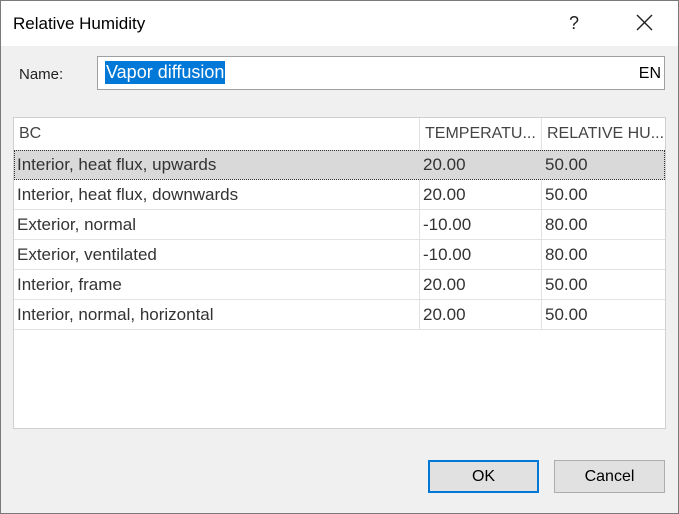 The width and height of the screenshot is (679, 514). I want to click on language-indicator: EN, so click(650, 74).